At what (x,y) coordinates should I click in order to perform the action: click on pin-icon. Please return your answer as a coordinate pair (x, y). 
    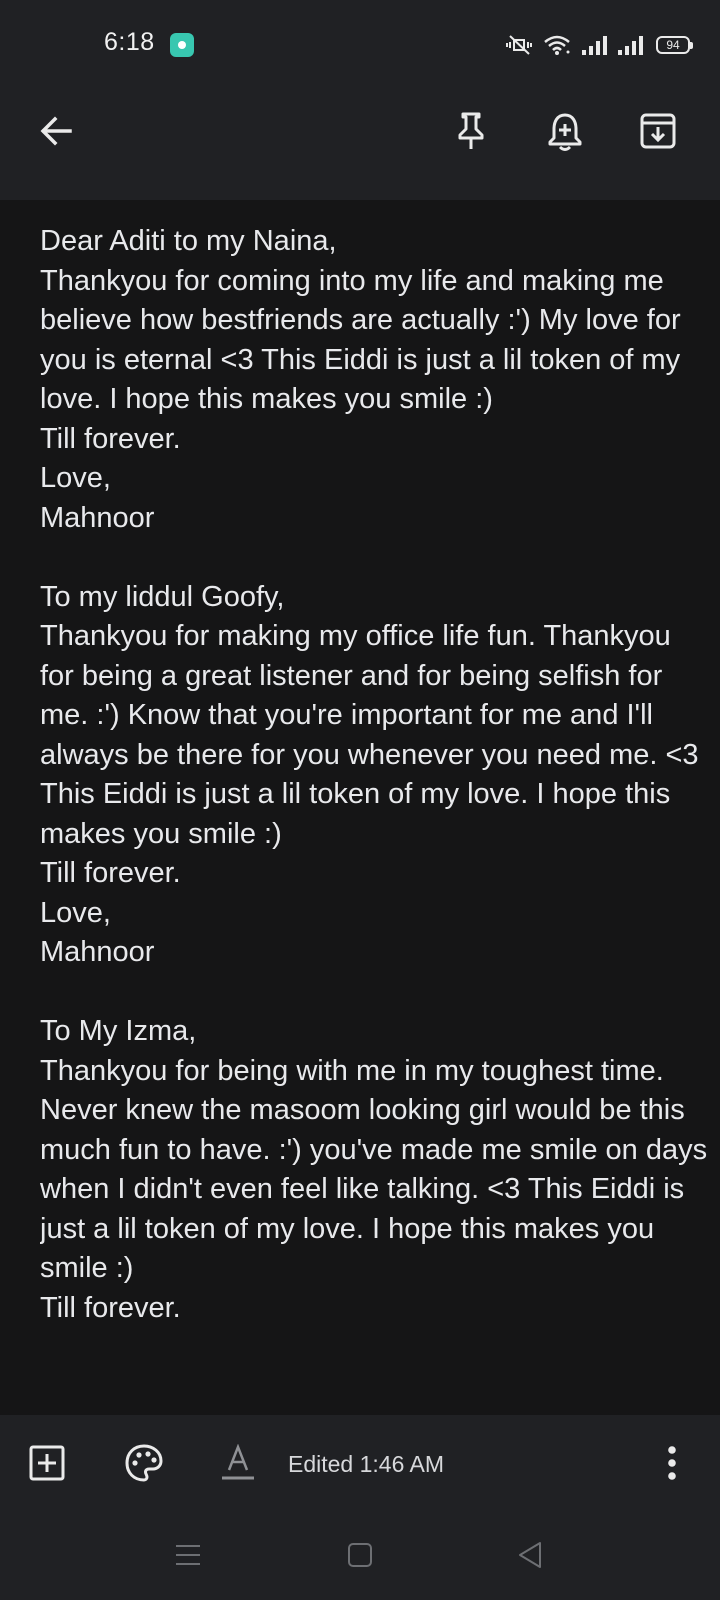
    Looking at the image, I should click on (471, 133).